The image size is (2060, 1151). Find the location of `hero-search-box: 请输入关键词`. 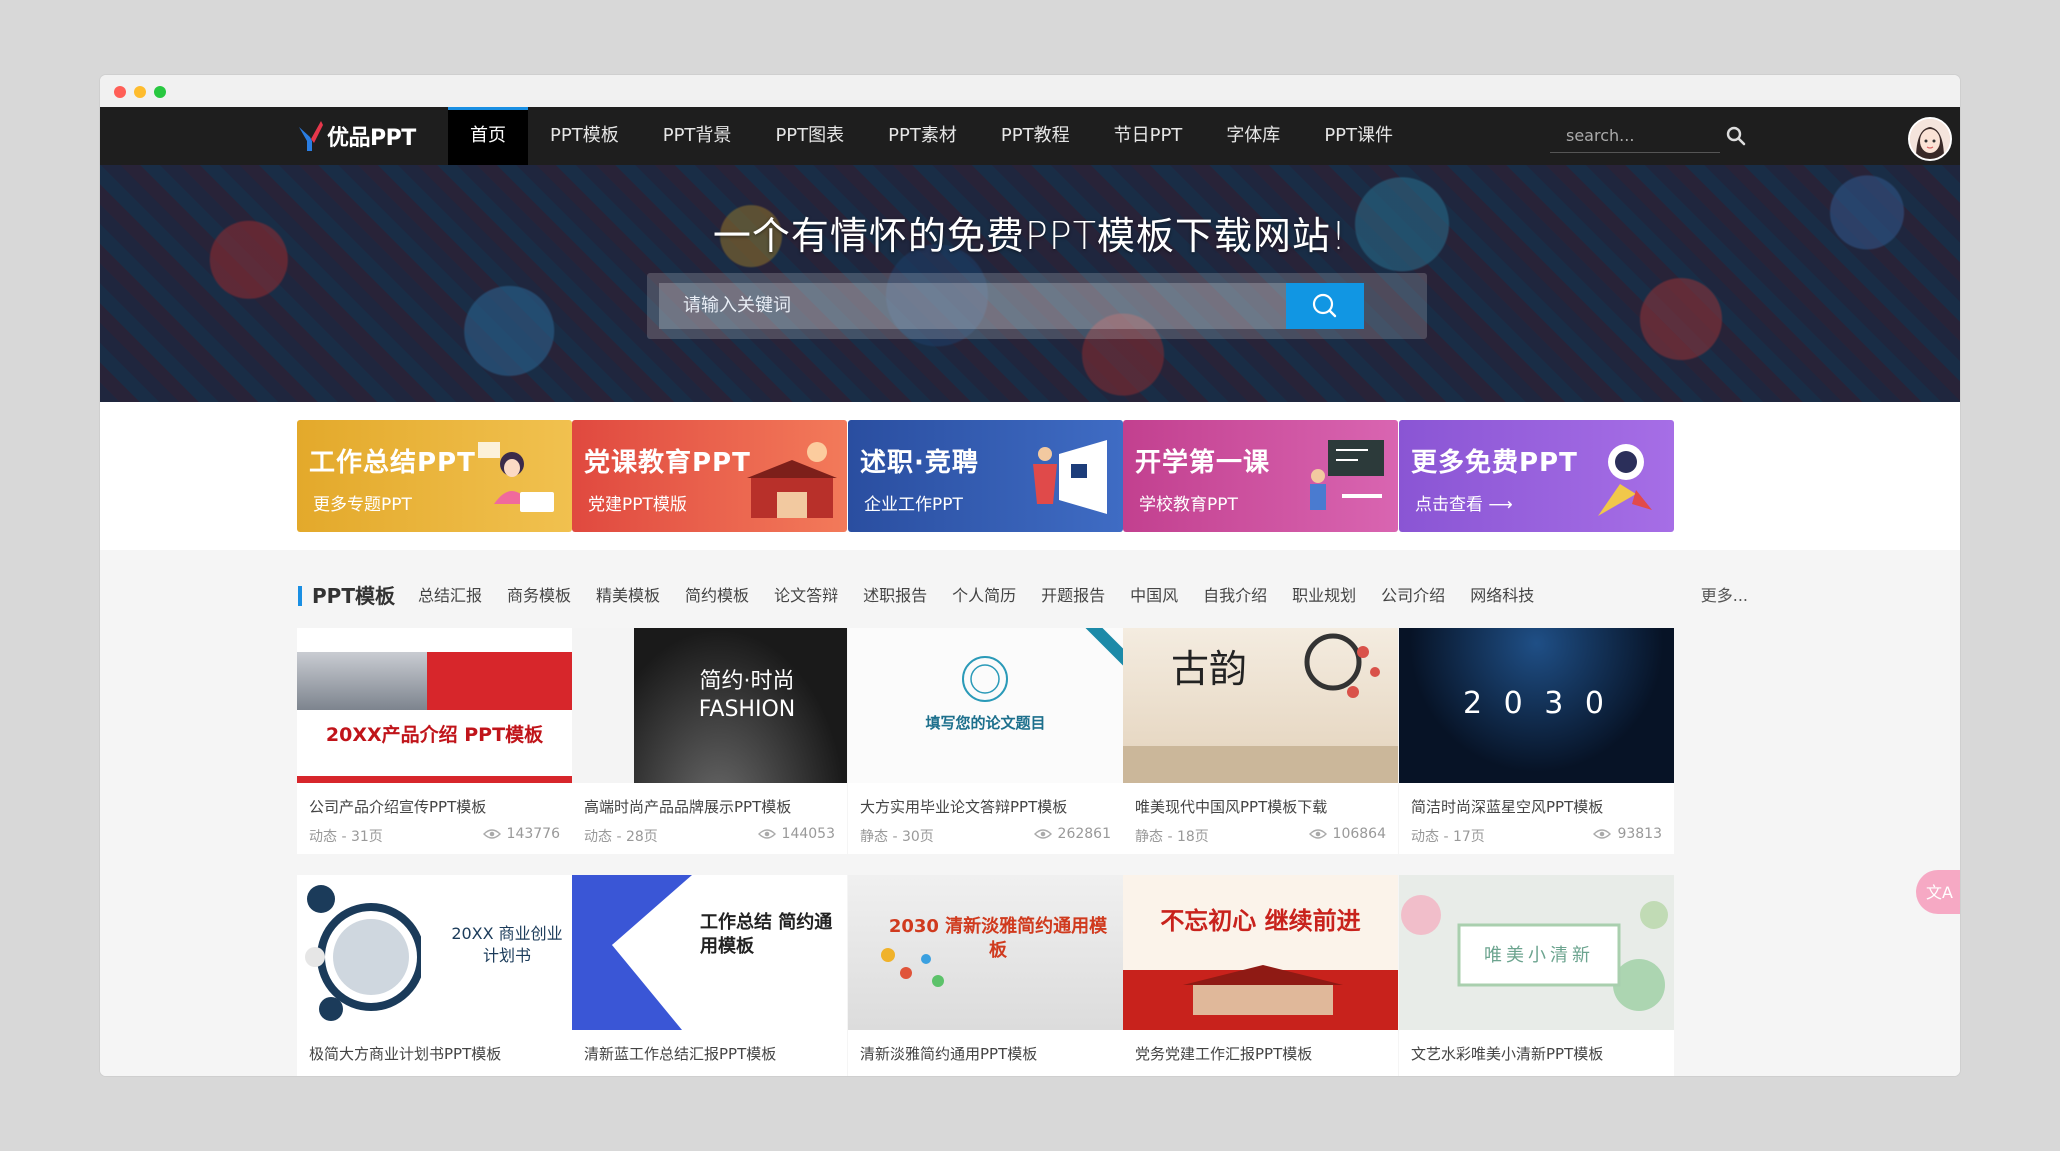

hero-search-box: 请输入关键词 is located at coordinates (1037, 306).